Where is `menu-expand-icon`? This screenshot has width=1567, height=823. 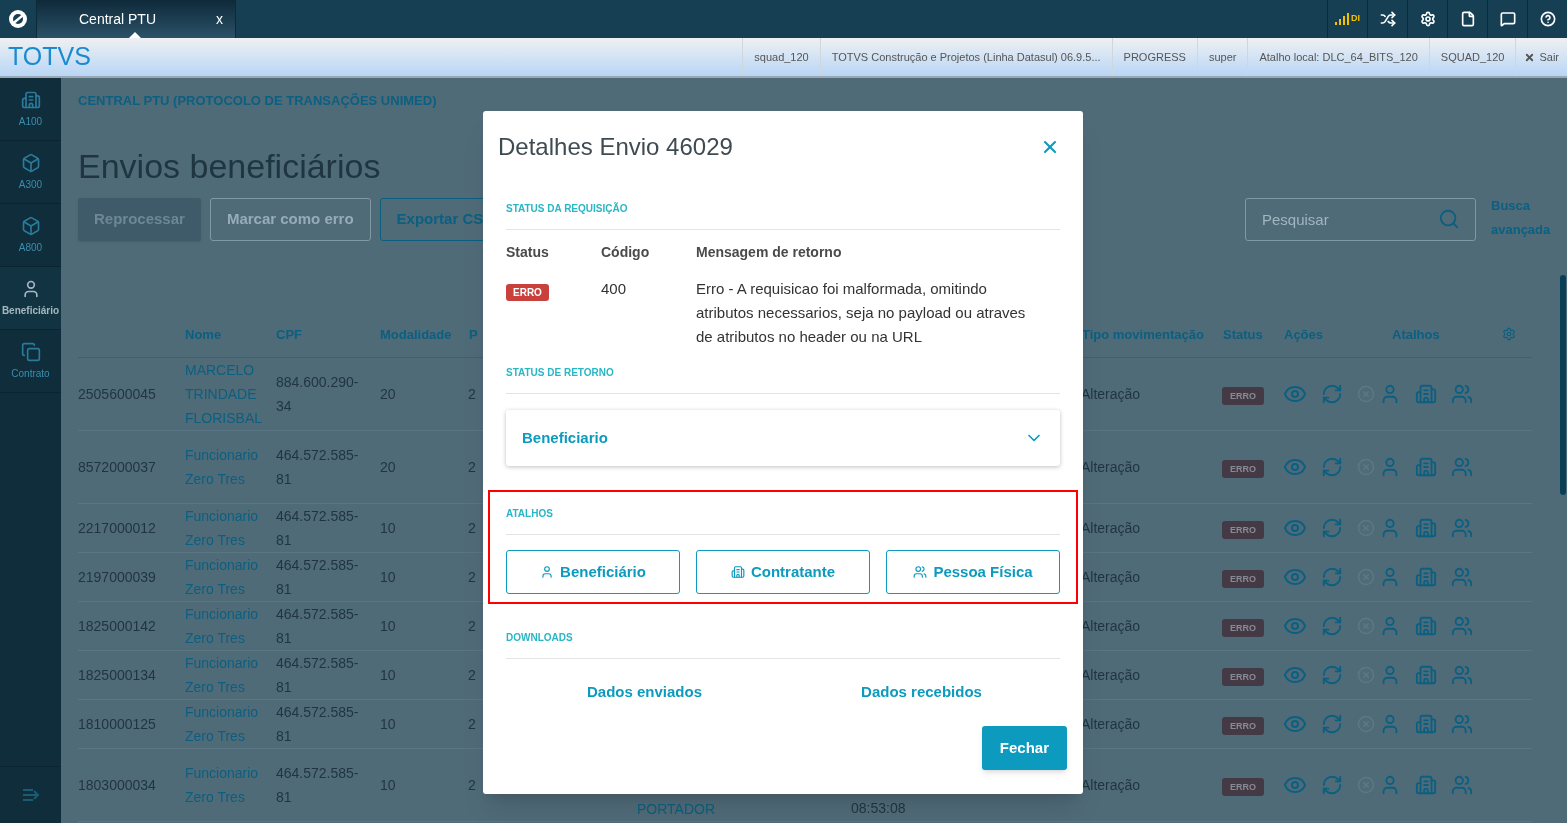 menu-expand-icon is located at coordinates (30, 795).